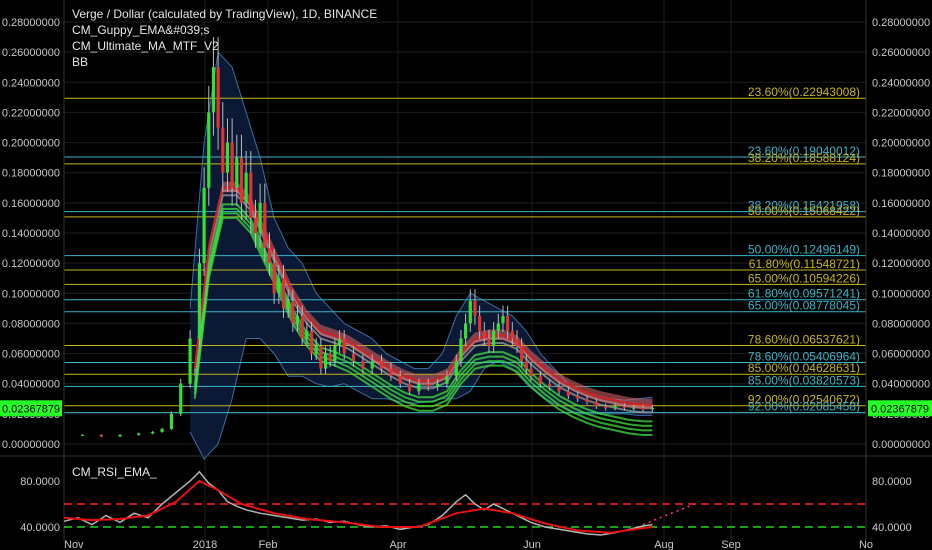  I want to click on indicator-guppy: CM_Guppy_EMA&#039;s, so click(224, 30).